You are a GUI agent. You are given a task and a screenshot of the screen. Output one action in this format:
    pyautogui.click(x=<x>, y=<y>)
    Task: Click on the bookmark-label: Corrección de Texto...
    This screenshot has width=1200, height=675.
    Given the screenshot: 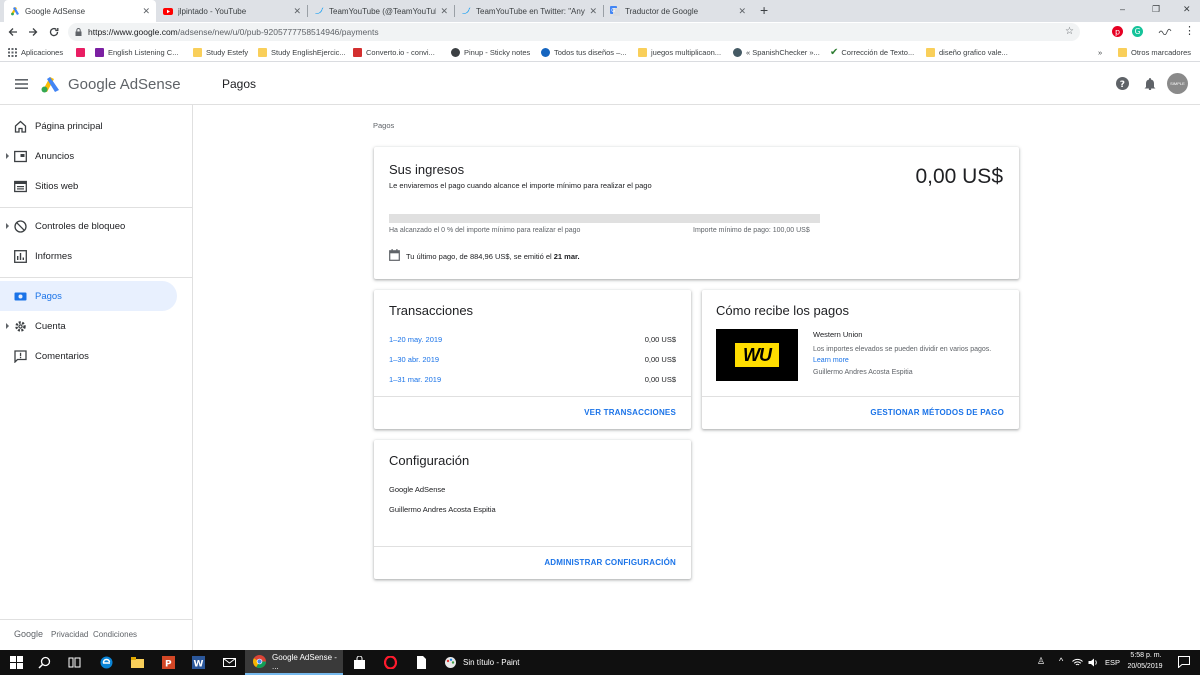 What is the action you would take?
    pyautogui.click(x=878, y=52)
    